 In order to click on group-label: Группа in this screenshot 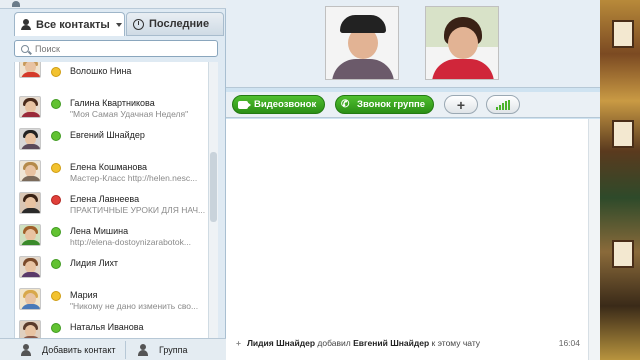, I will do `click(173, 350)`.